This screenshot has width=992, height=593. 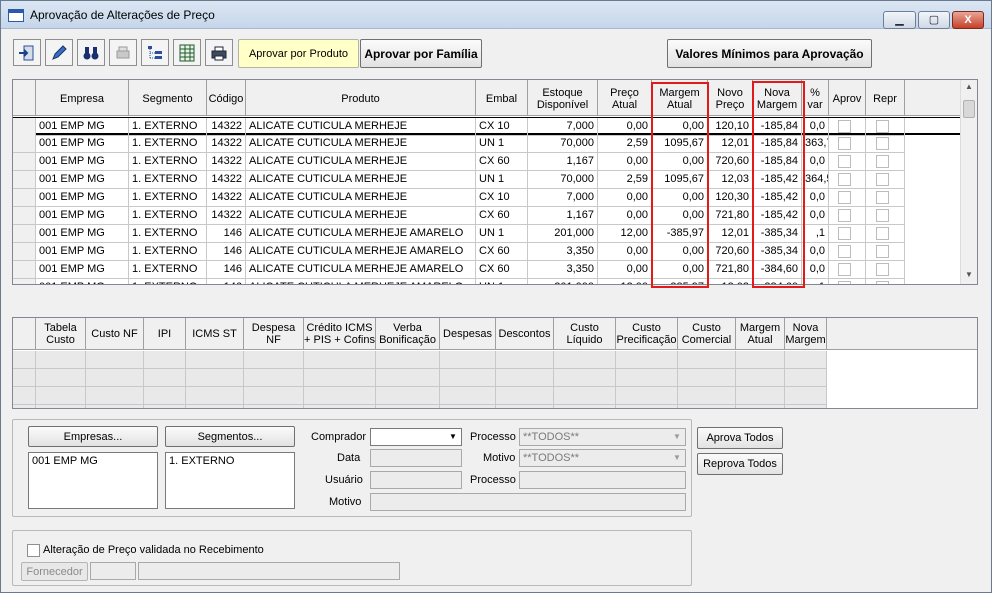 What do you see at coordinates (502, 216) in the screenshot?
I see `table-cell: CX 60` at bounding box center [502, 216].